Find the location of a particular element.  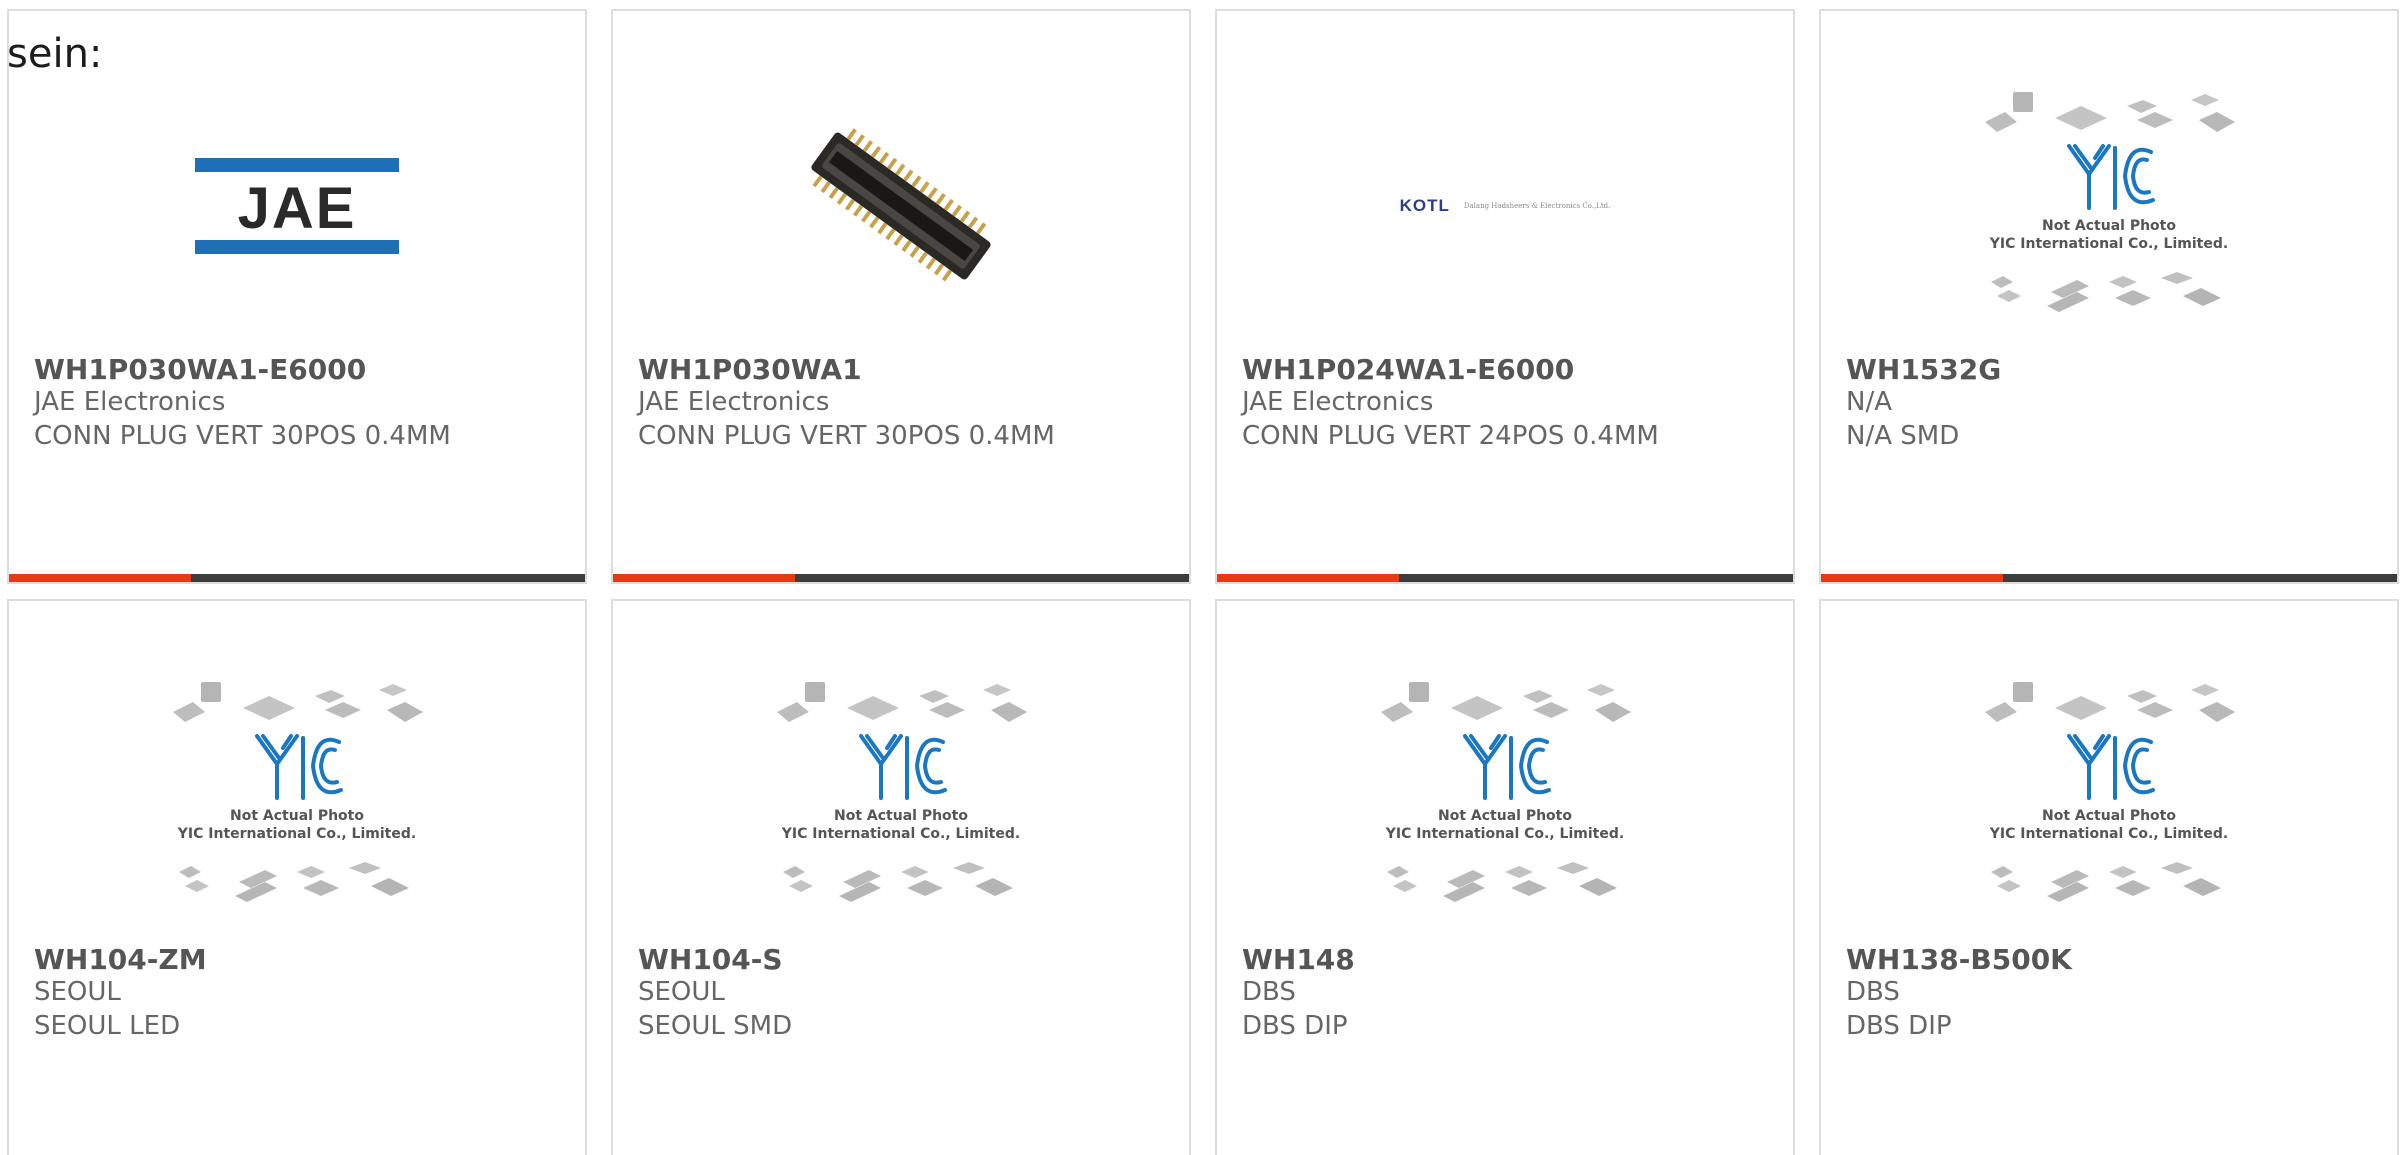

jae-logo: JAE is located at coordinates (297, 206).